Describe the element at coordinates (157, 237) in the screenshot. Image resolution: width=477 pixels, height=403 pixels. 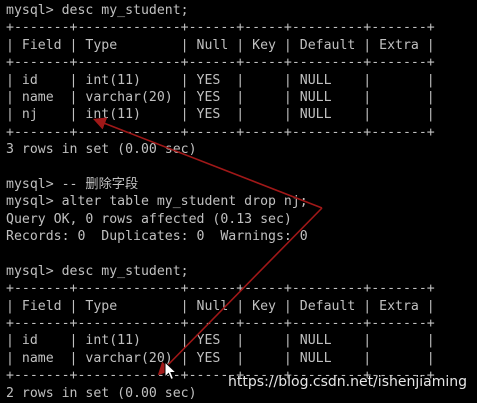
I see `records-summary: Records: 0 Duplicates: 0 Warnings: 0` at that location.